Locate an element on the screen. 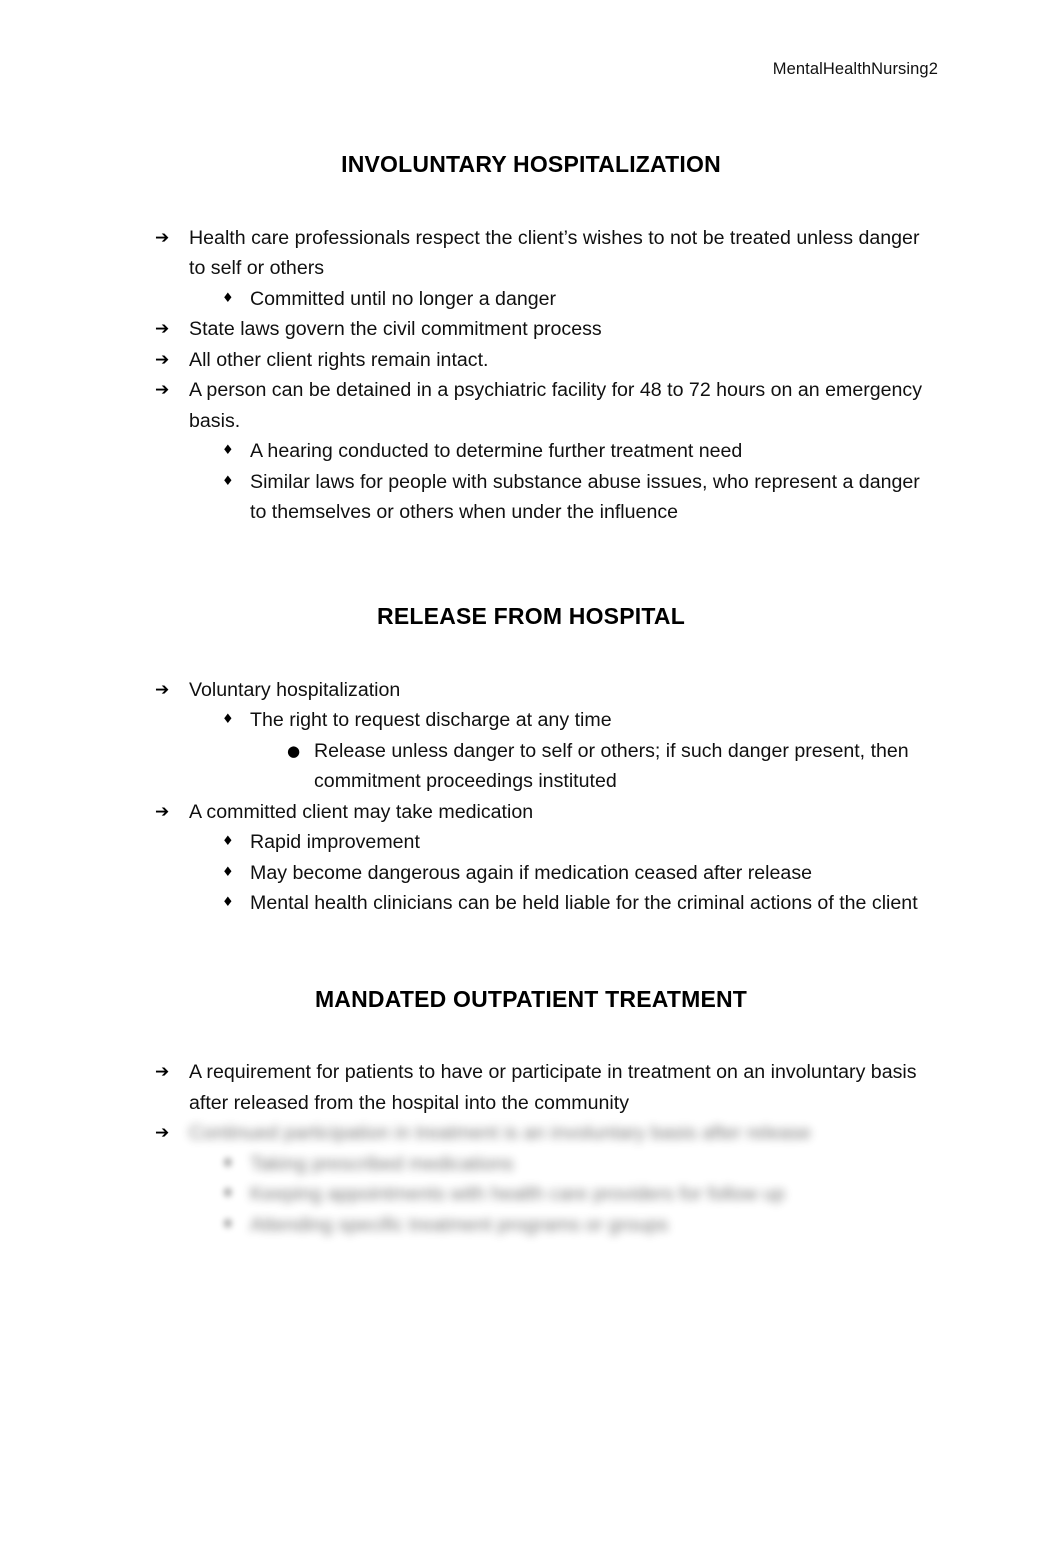 The width and height of the screenshot is (1062, 1556). list-item-text: Rapid improvement is located at coordinates (335, 842).